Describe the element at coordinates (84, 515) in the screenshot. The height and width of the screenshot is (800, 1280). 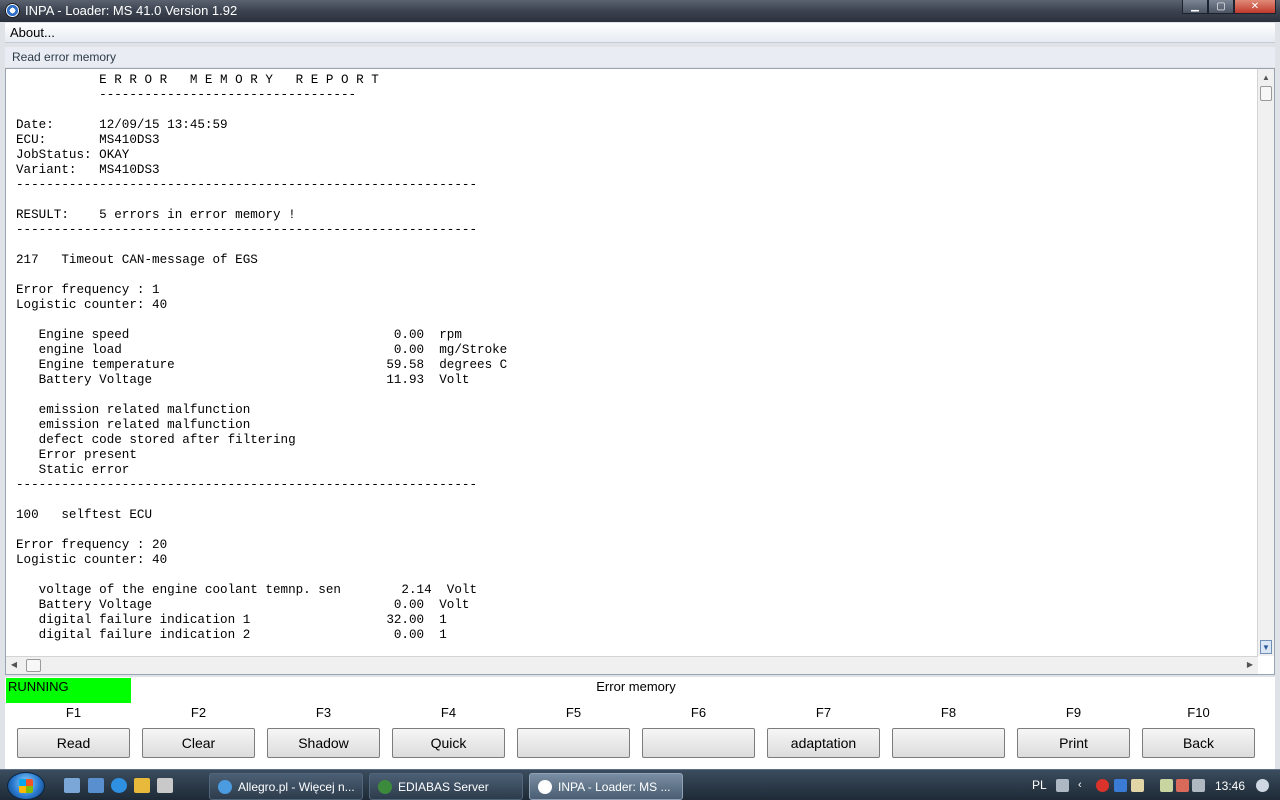
I see `report-line: 100 selftest ECU` at that location.